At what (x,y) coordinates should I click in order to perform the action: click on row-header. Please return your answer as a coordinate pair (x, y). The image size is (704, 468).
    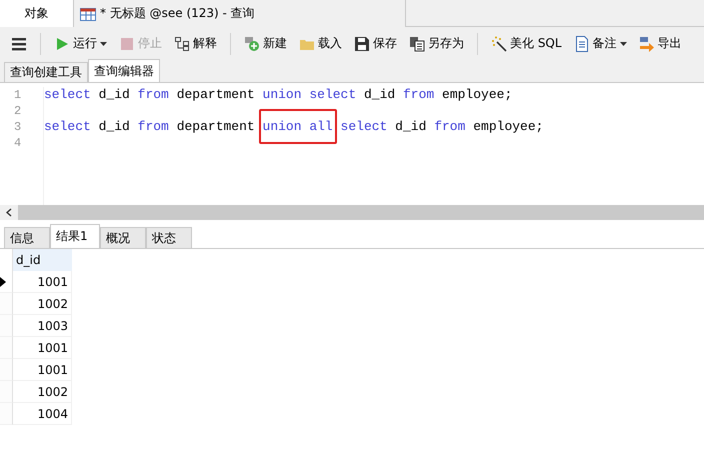
    Looking at the image, I should click on (6, 282).